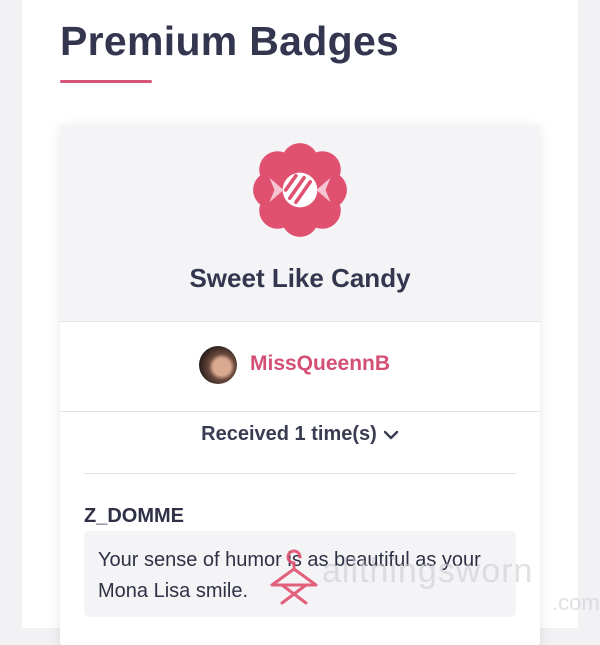 The height and width of the screenshot is (645, 600). Describe the element at coordinates (391, 435) in the screenshot. I see `chevron-down-icon` at that location.